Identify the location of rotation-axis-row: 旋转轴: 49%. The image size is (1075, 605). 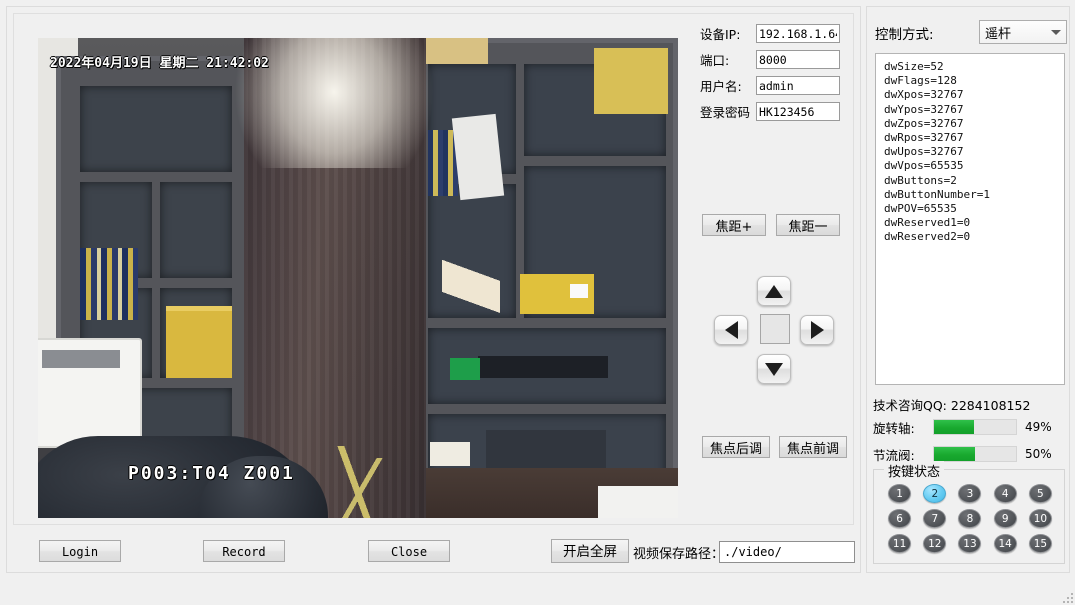
(970, 427).